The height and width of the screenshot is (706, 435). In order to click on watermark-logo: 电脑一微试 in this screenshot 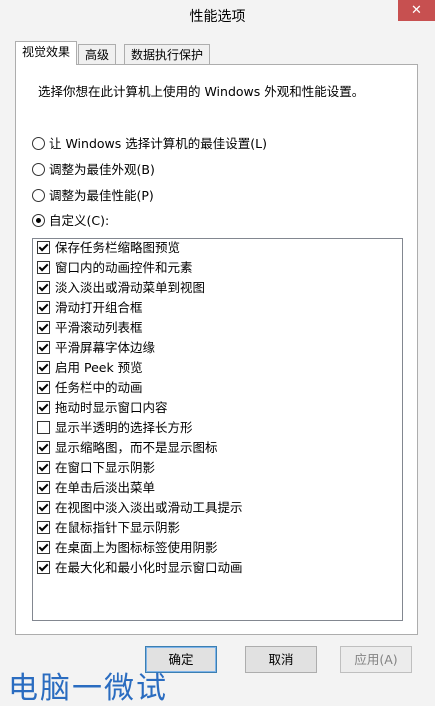, I will do `click(88, 688)`.